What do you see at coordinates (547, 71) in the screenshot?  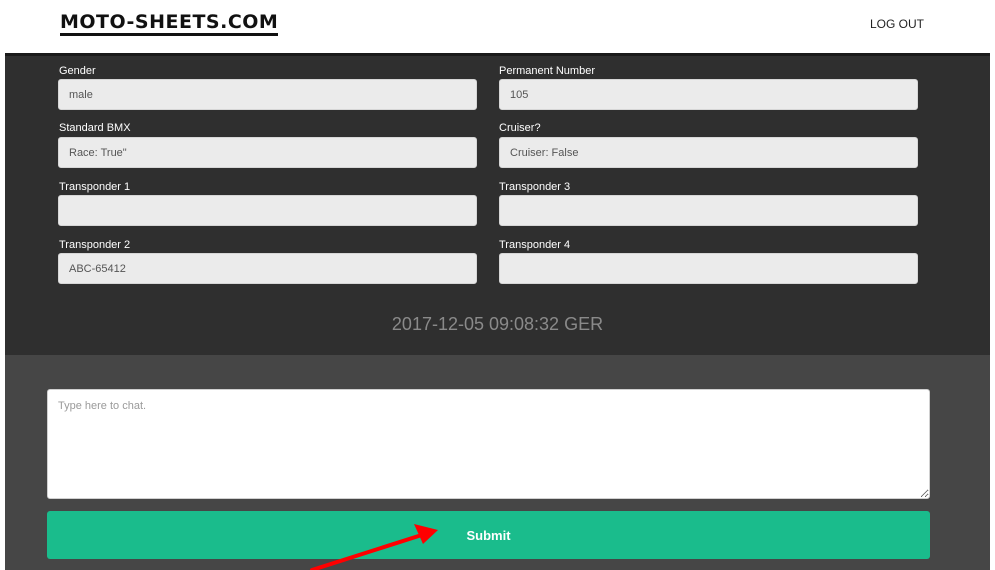 I see `permanent-number-label: Permanent Number` at bounding box center [547, 71].